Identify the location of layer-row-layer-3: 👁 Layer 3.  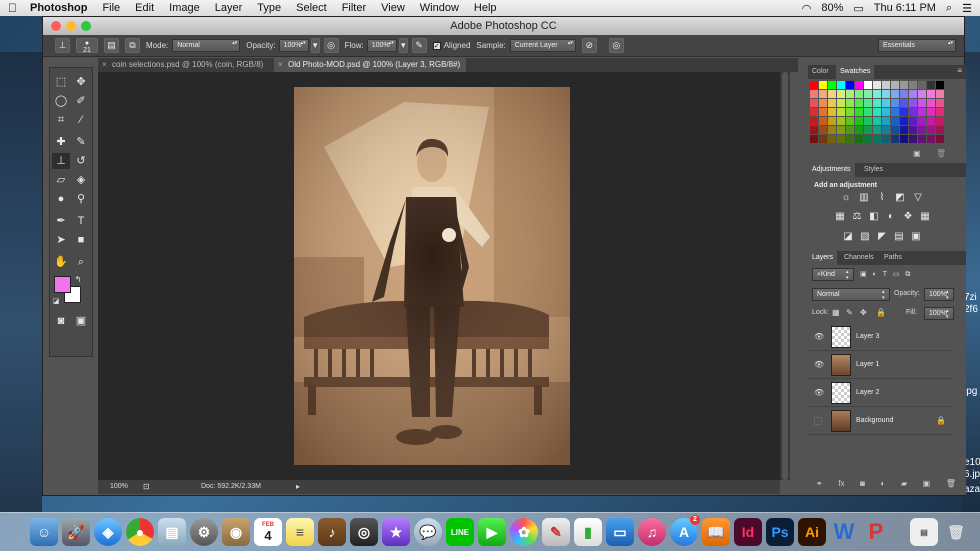
(881, 337).